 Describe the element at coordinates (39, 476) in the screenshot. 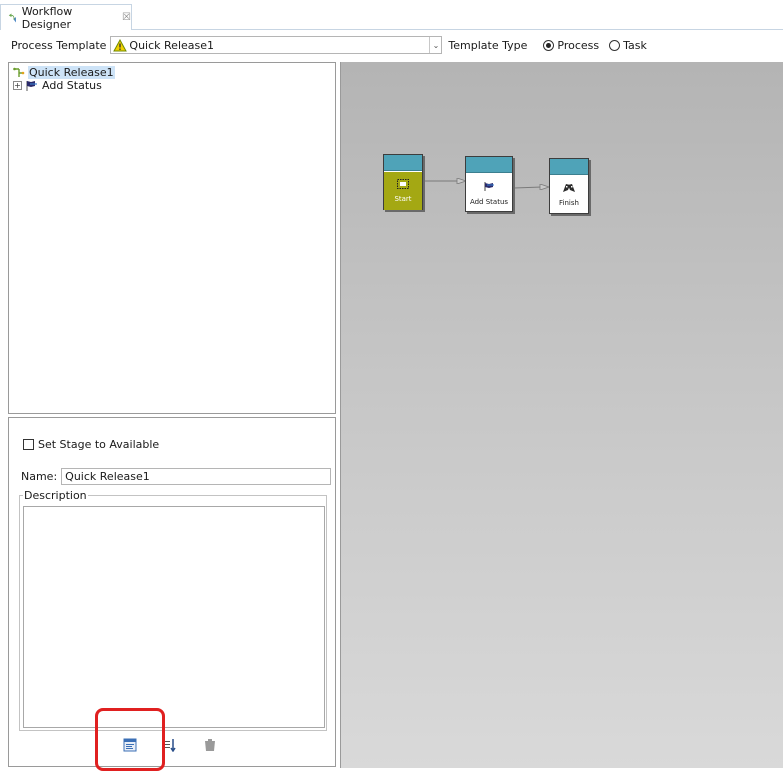

I see `name-label: Name:` at that location.